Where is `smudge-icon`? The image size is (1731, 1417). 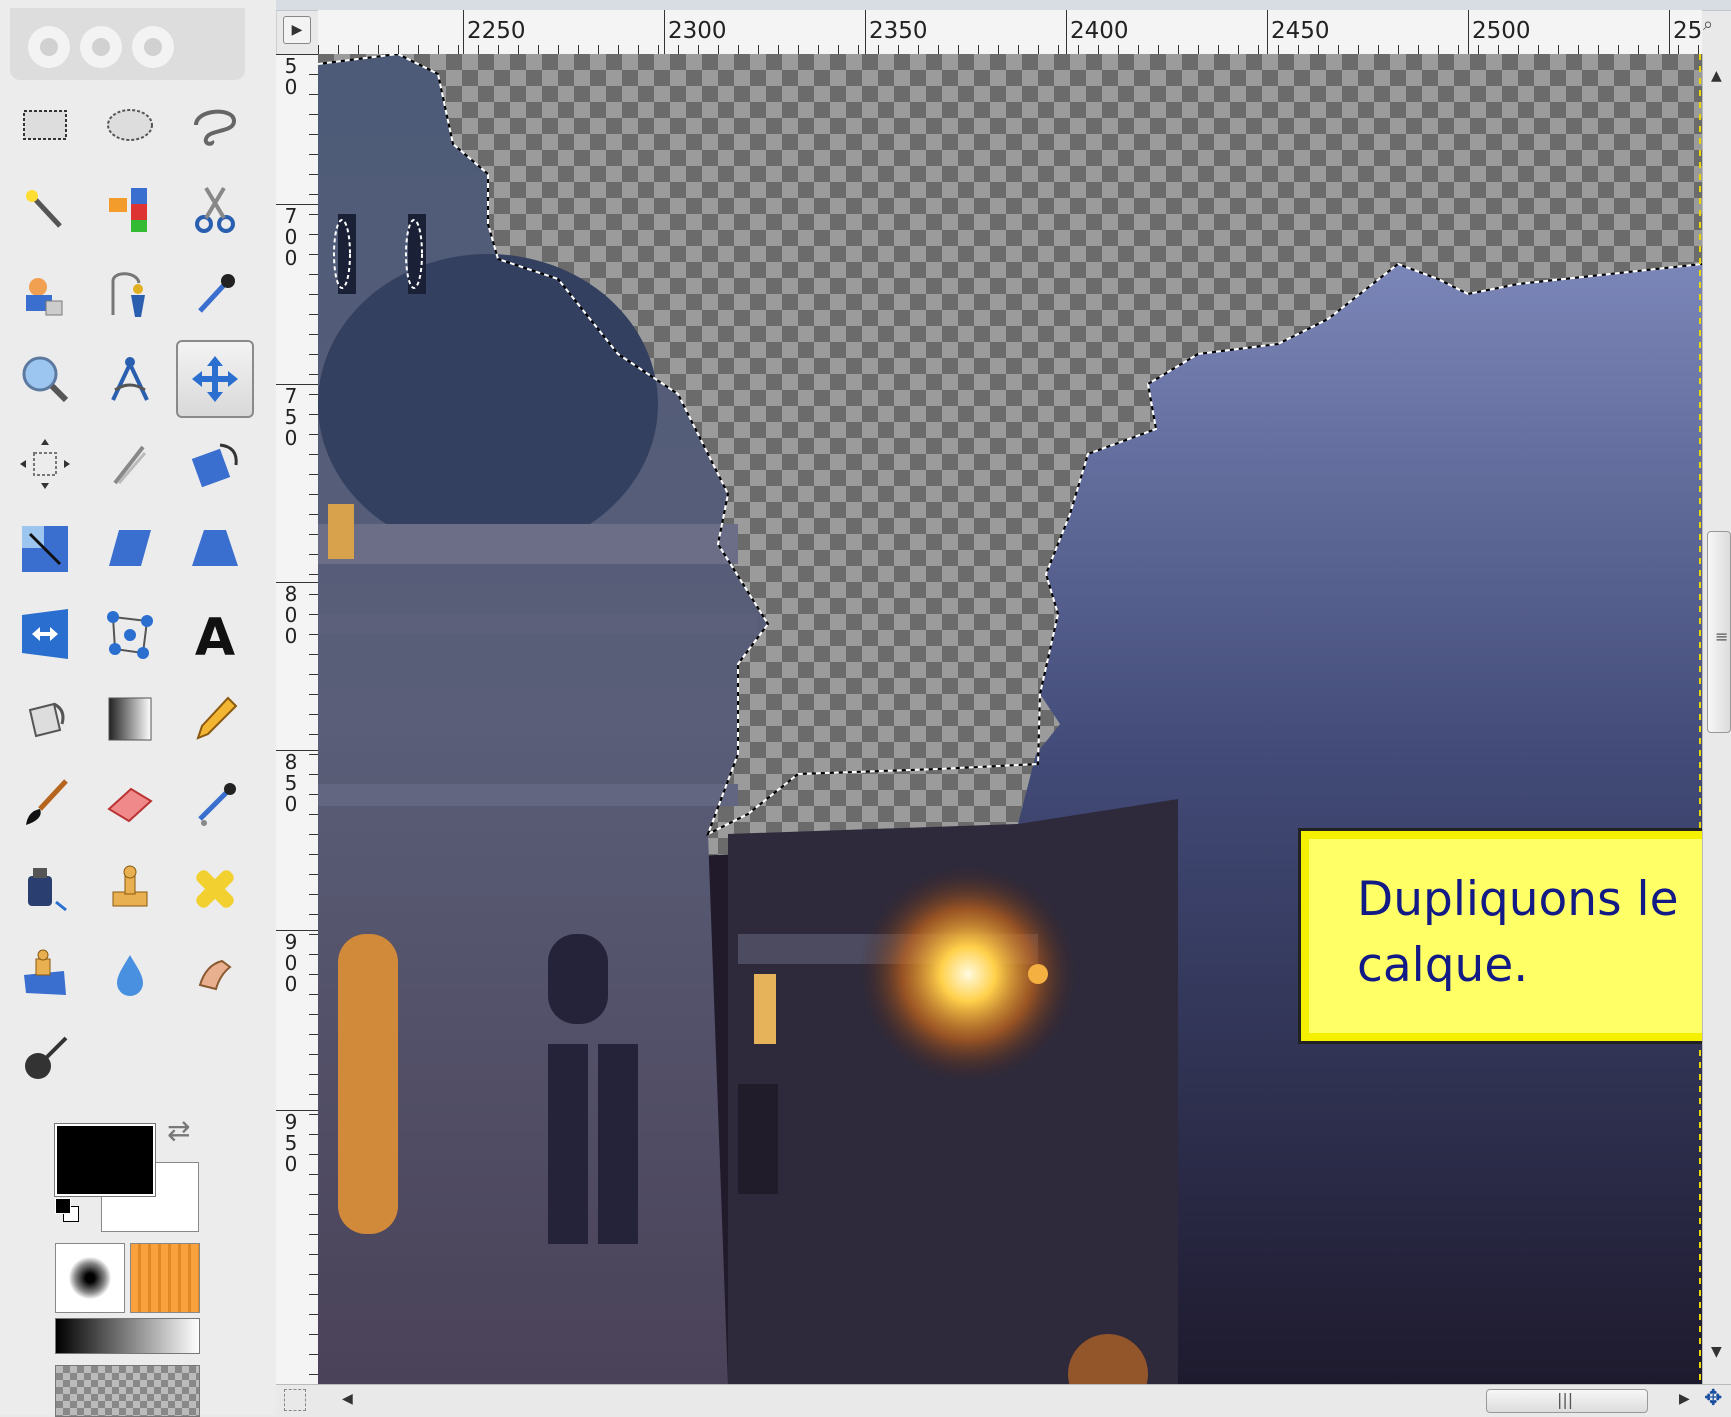 smudge-icon is located at coordinates (215, 975).